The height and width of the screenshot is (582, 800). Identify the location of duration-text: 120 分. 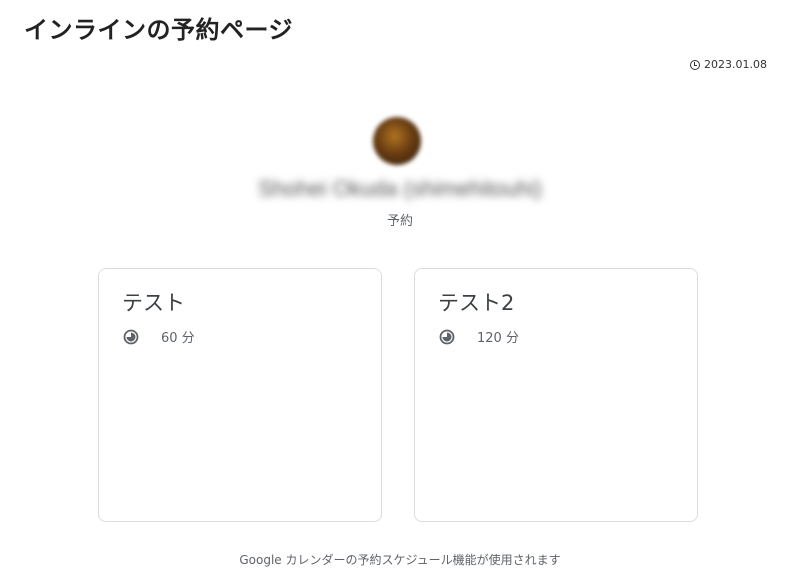
(498, 338).